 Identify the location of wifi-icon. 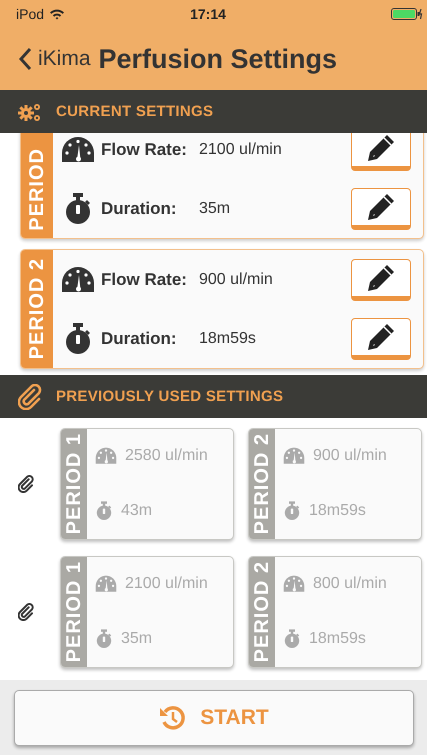
(57, 14).